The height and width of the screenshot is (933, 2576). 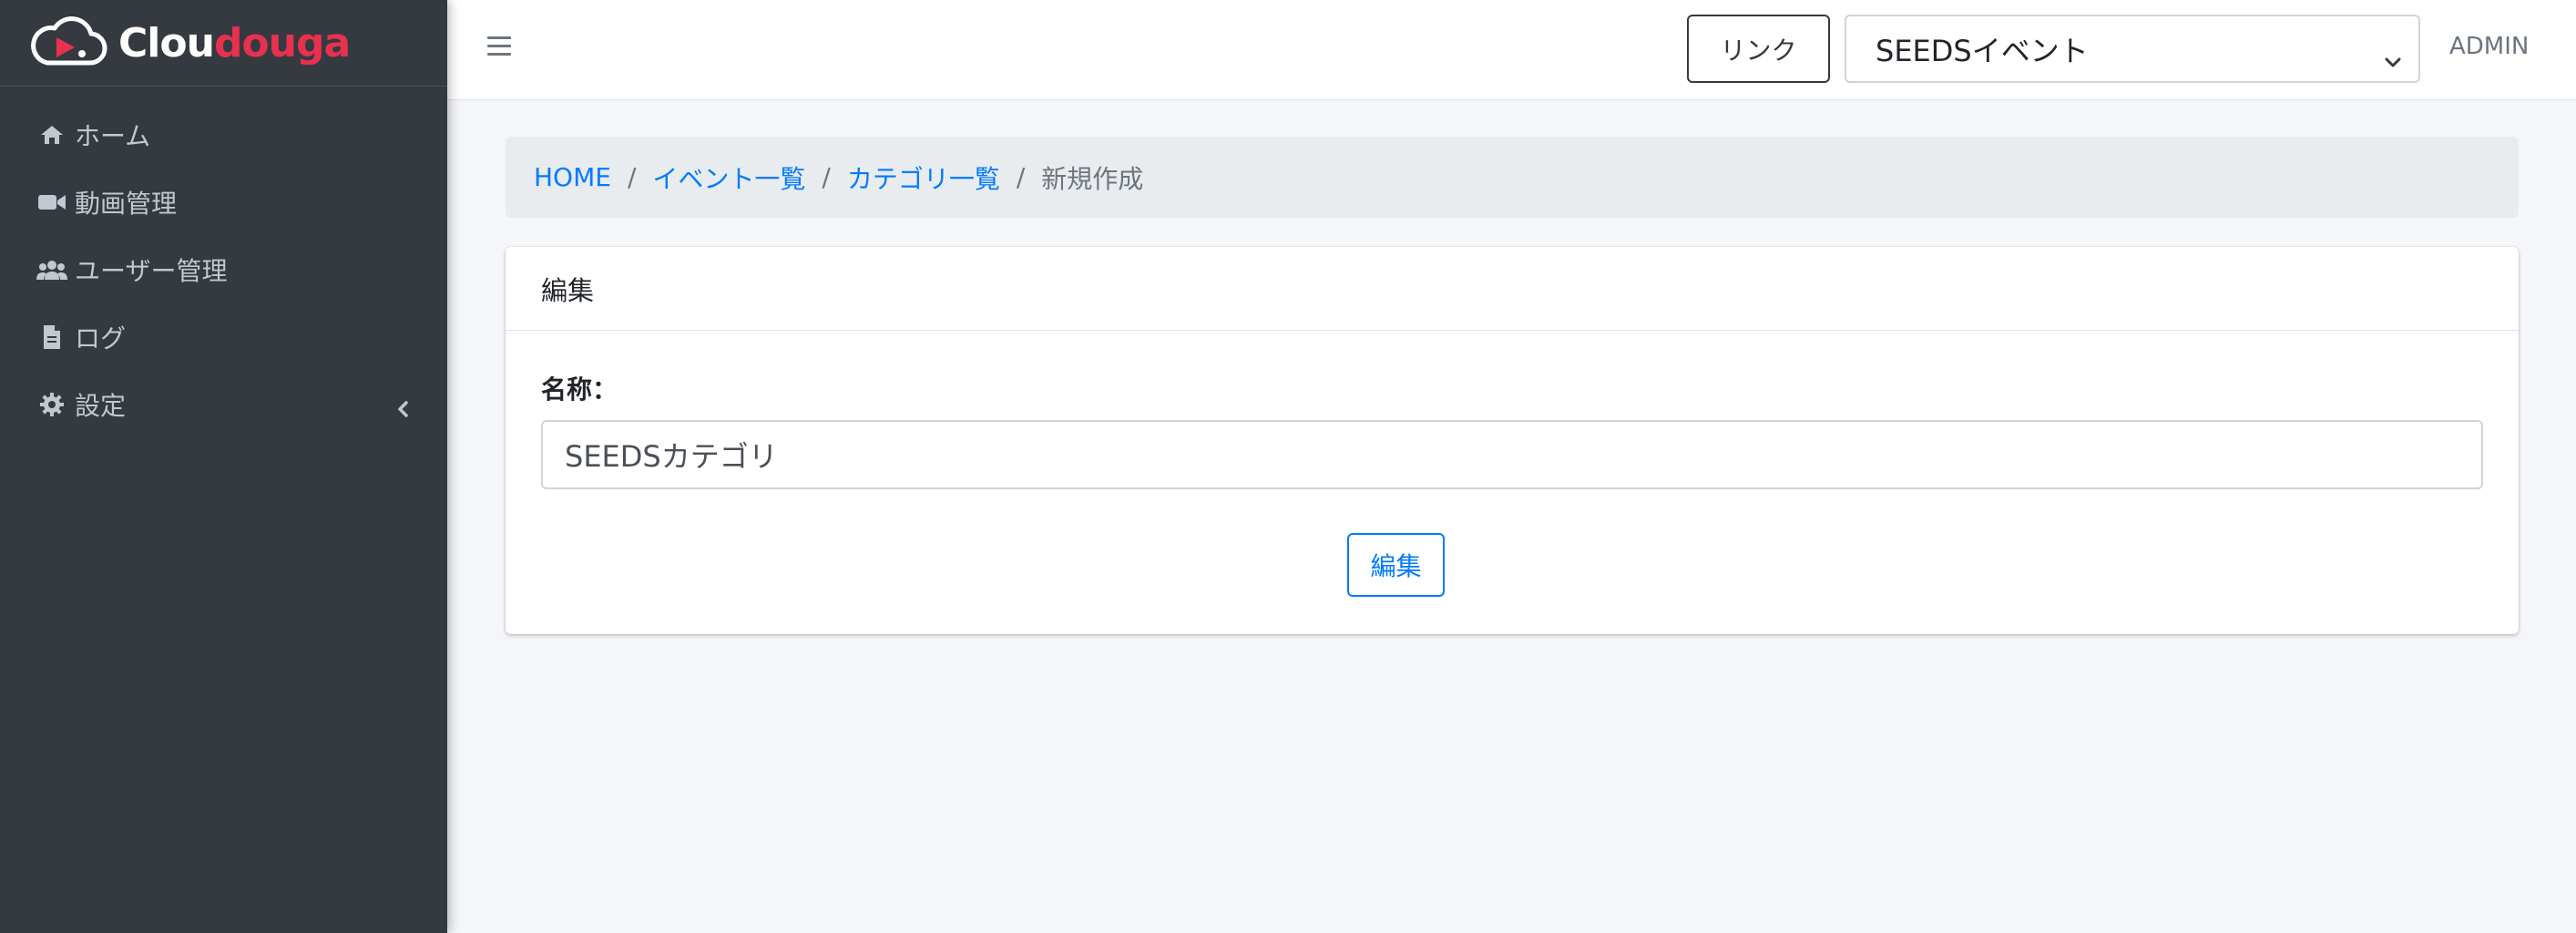 I want to click on chevron-down-icon, so click(x=2393, y=60).